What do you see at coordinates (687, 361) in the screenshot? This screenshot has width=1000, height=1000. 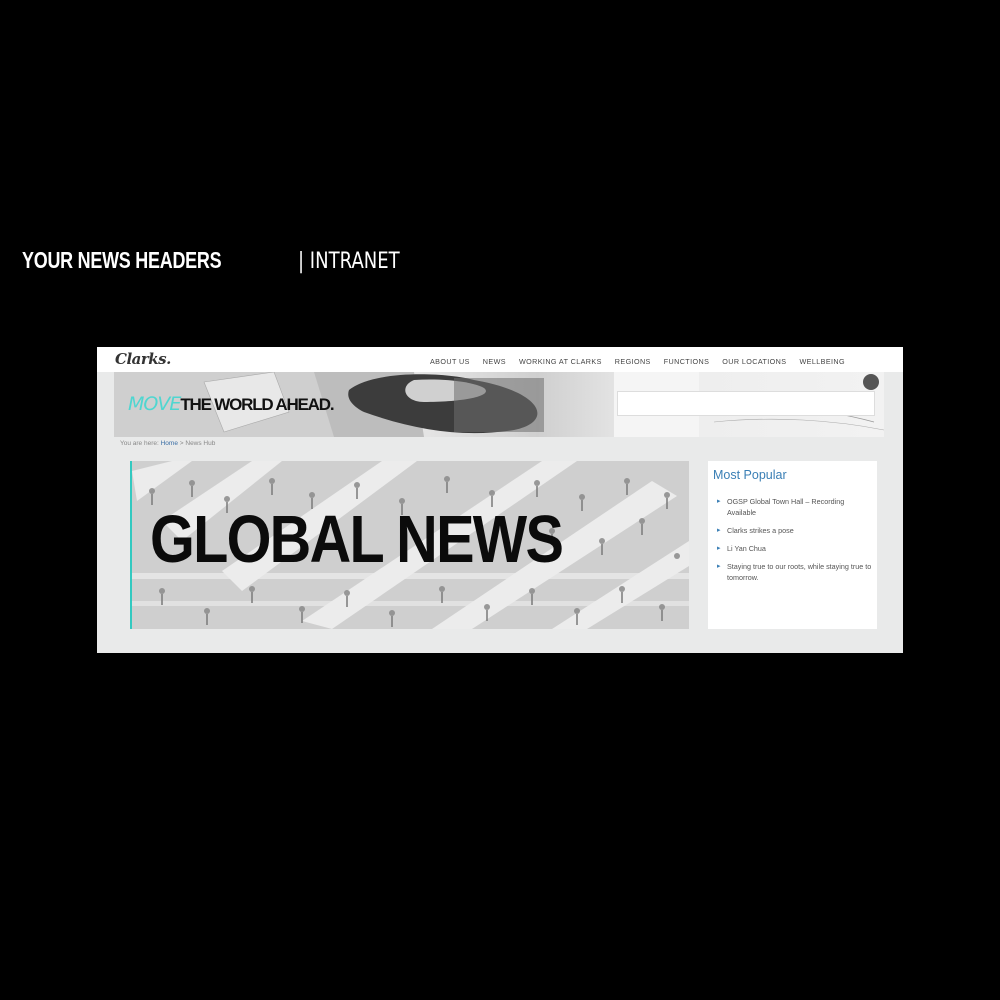 I see `nav-functions: FUNCTIONS` at bounding box center [687, 361].